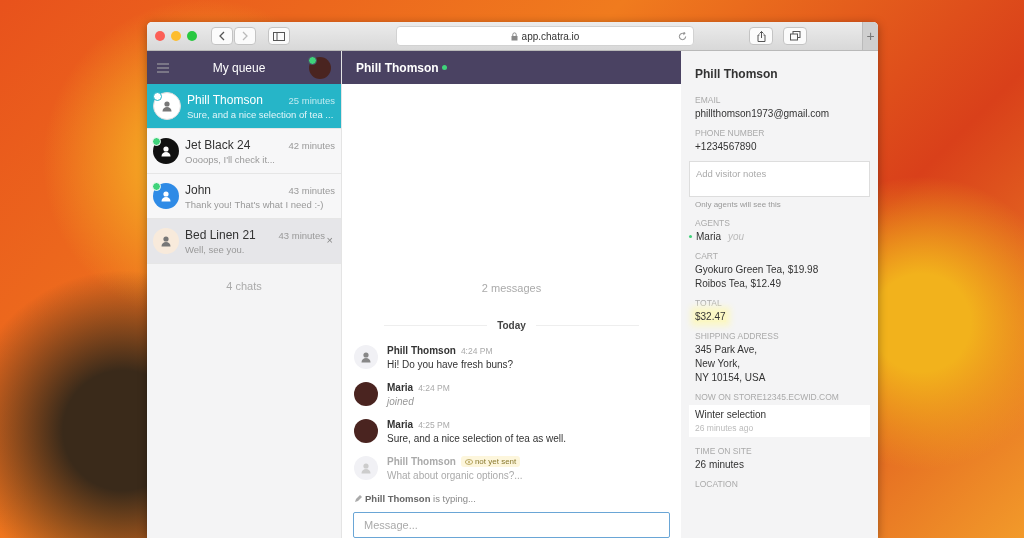  I want to click on message-count: 2 messages, so click(511, 288).